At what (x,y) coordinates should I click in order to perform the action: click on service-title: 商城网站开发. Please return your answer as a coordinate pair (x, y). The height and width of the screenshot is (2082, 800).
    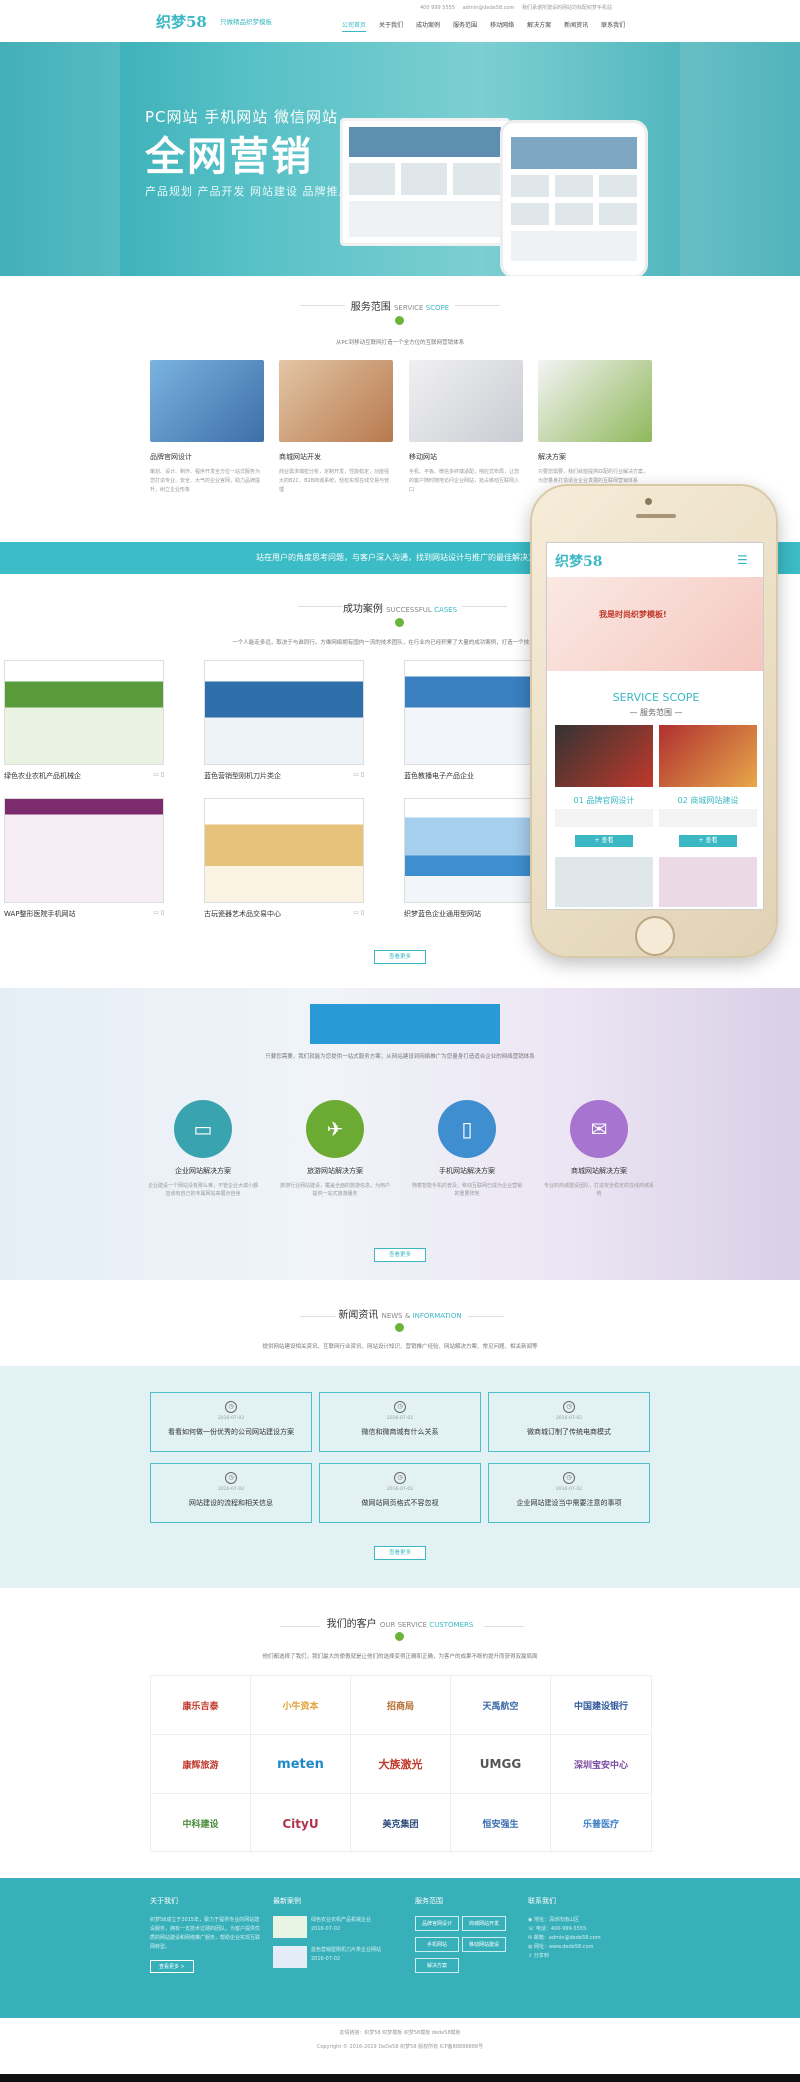
    Looking at the image, I should click on (300, 457).